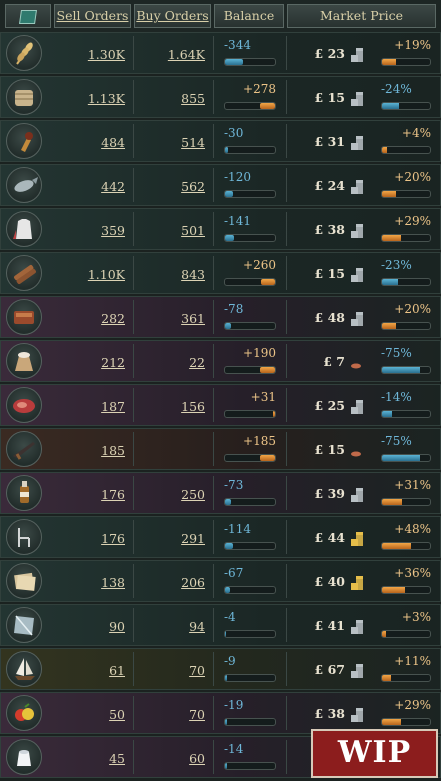 The image size is (441, 781). I want to click on chair-icon, so click(24, 537).